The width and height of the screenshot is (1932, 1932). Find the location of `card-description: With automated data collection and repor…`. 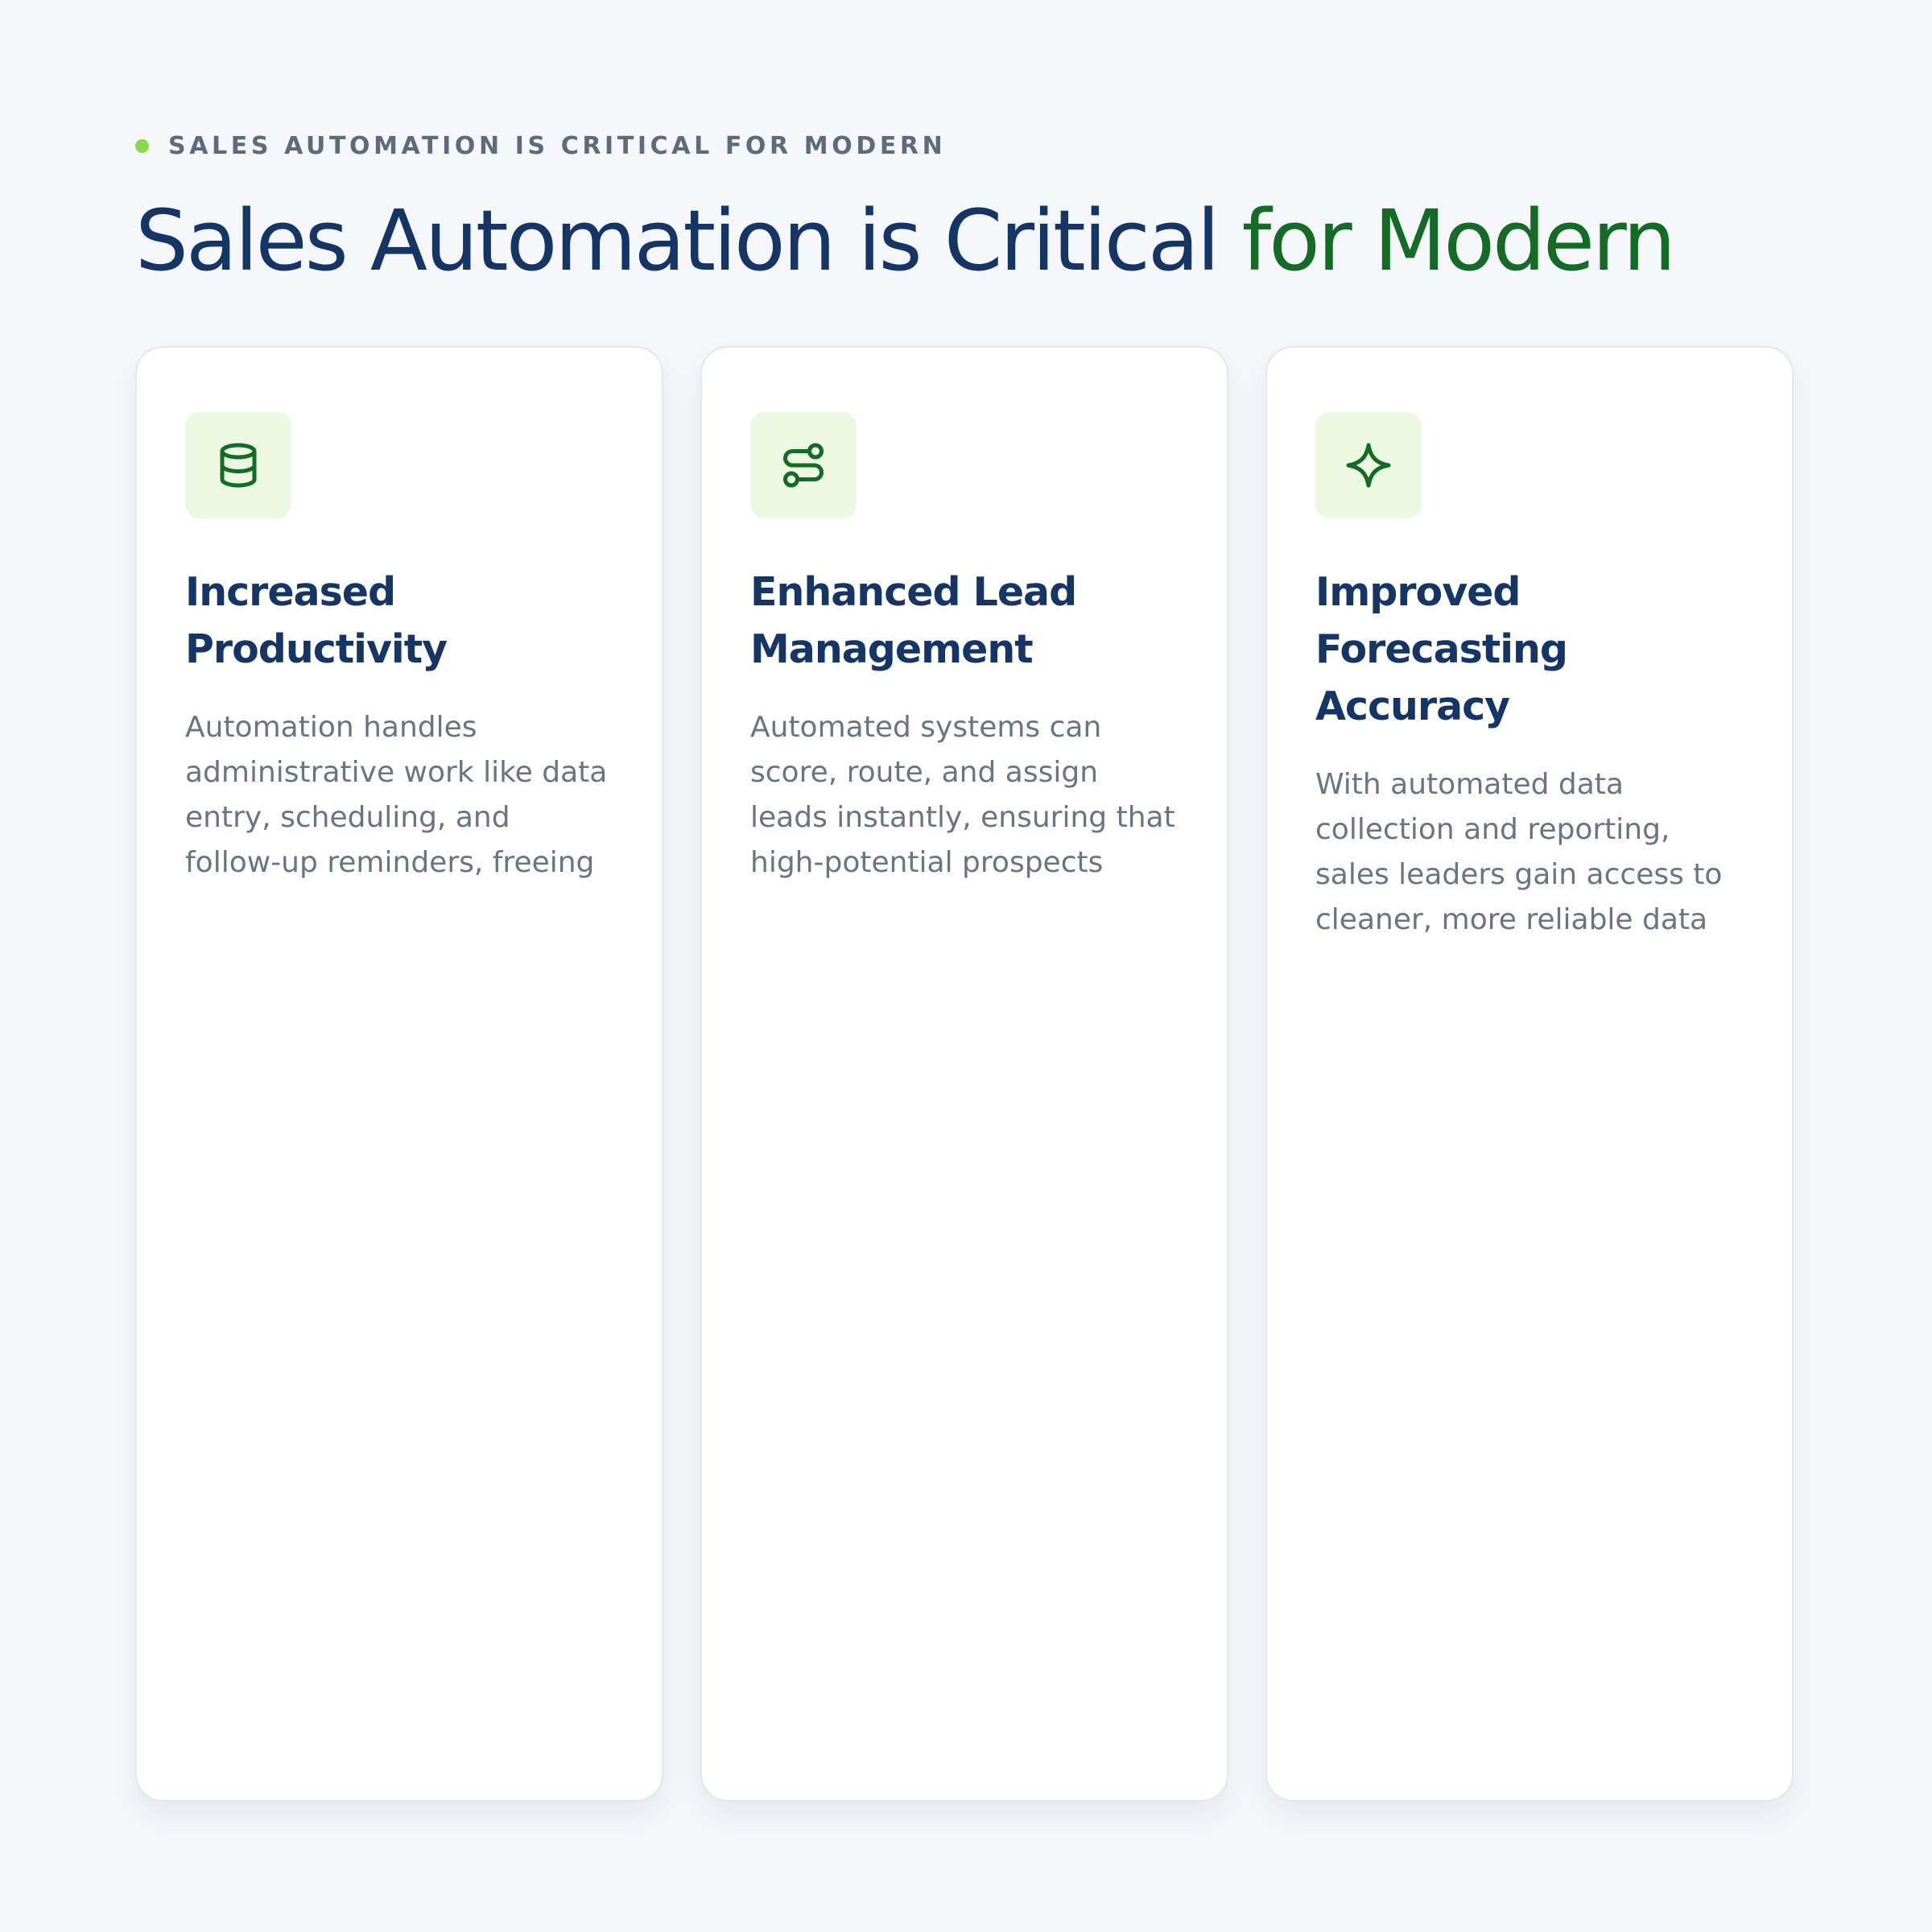

card-description: With automated data collection and repor… is located at coordinates (1519, 852).